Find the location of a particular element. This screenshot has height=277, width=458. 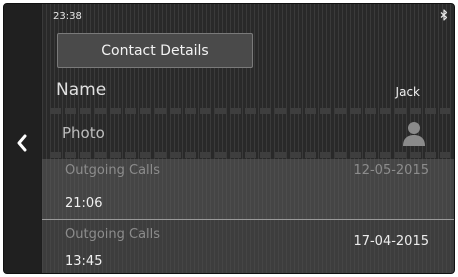

name-value: Jack is located at coordinates (407, 92).